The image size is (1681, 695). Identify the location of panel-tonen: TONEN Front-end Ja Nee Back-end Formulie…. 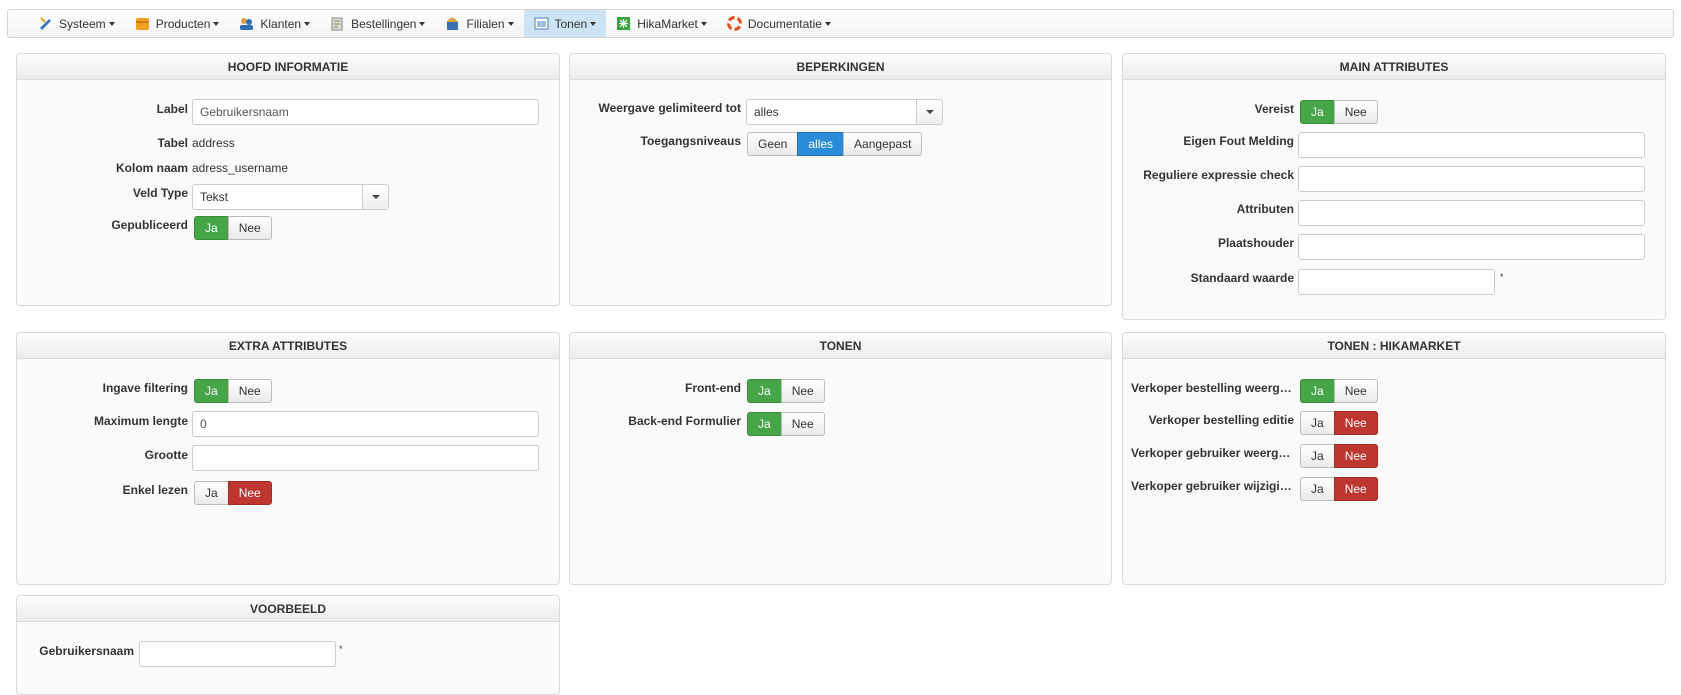
(840, 458).